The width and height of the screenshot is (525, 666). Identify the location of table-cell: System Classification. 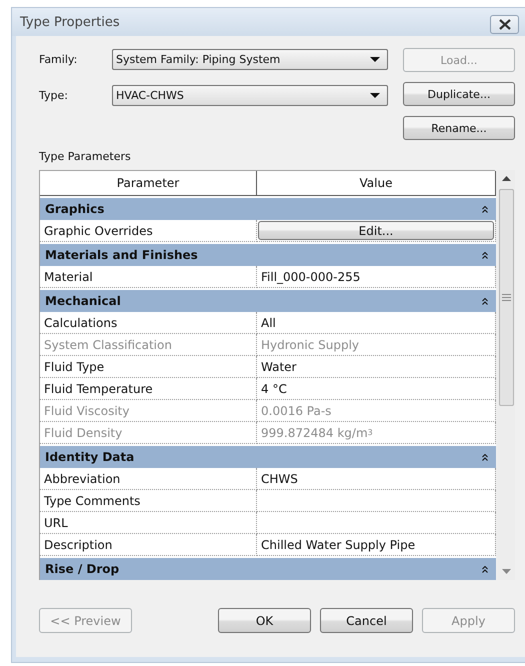
(148, 345).